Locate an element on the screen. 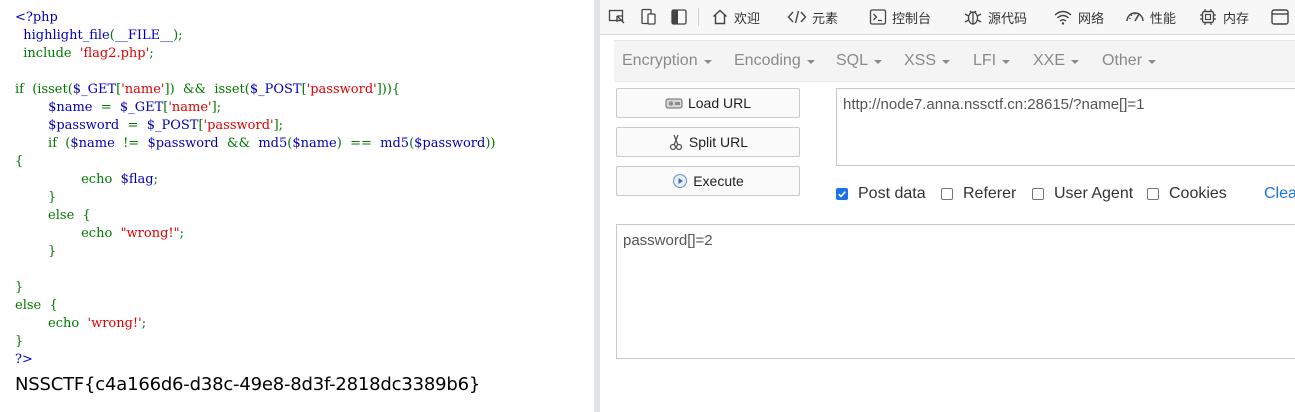 This screenshot has height=412, width=1295. menu-encoding: Encoding is located at coordinates (774, 61).